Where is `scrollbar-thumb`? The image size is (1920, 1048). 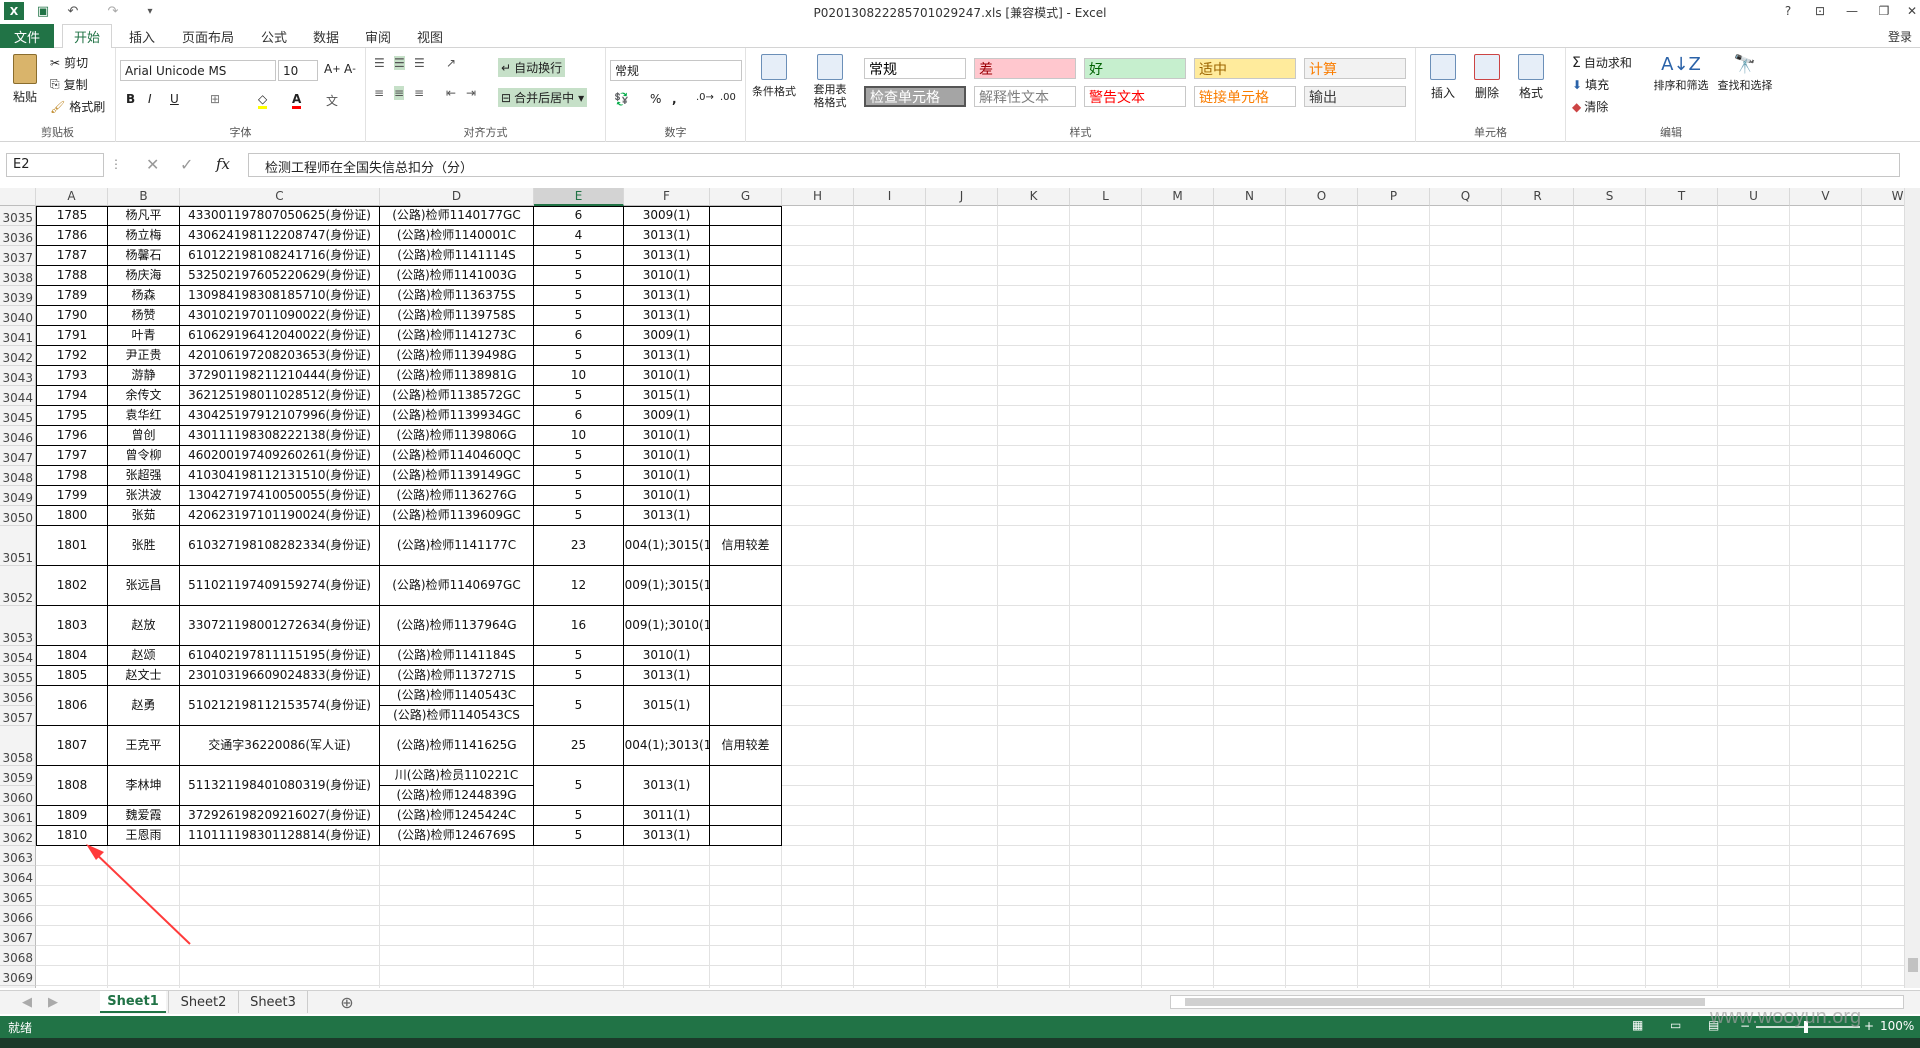 scrollbar-thumb is located at coordinates (1913, 965).